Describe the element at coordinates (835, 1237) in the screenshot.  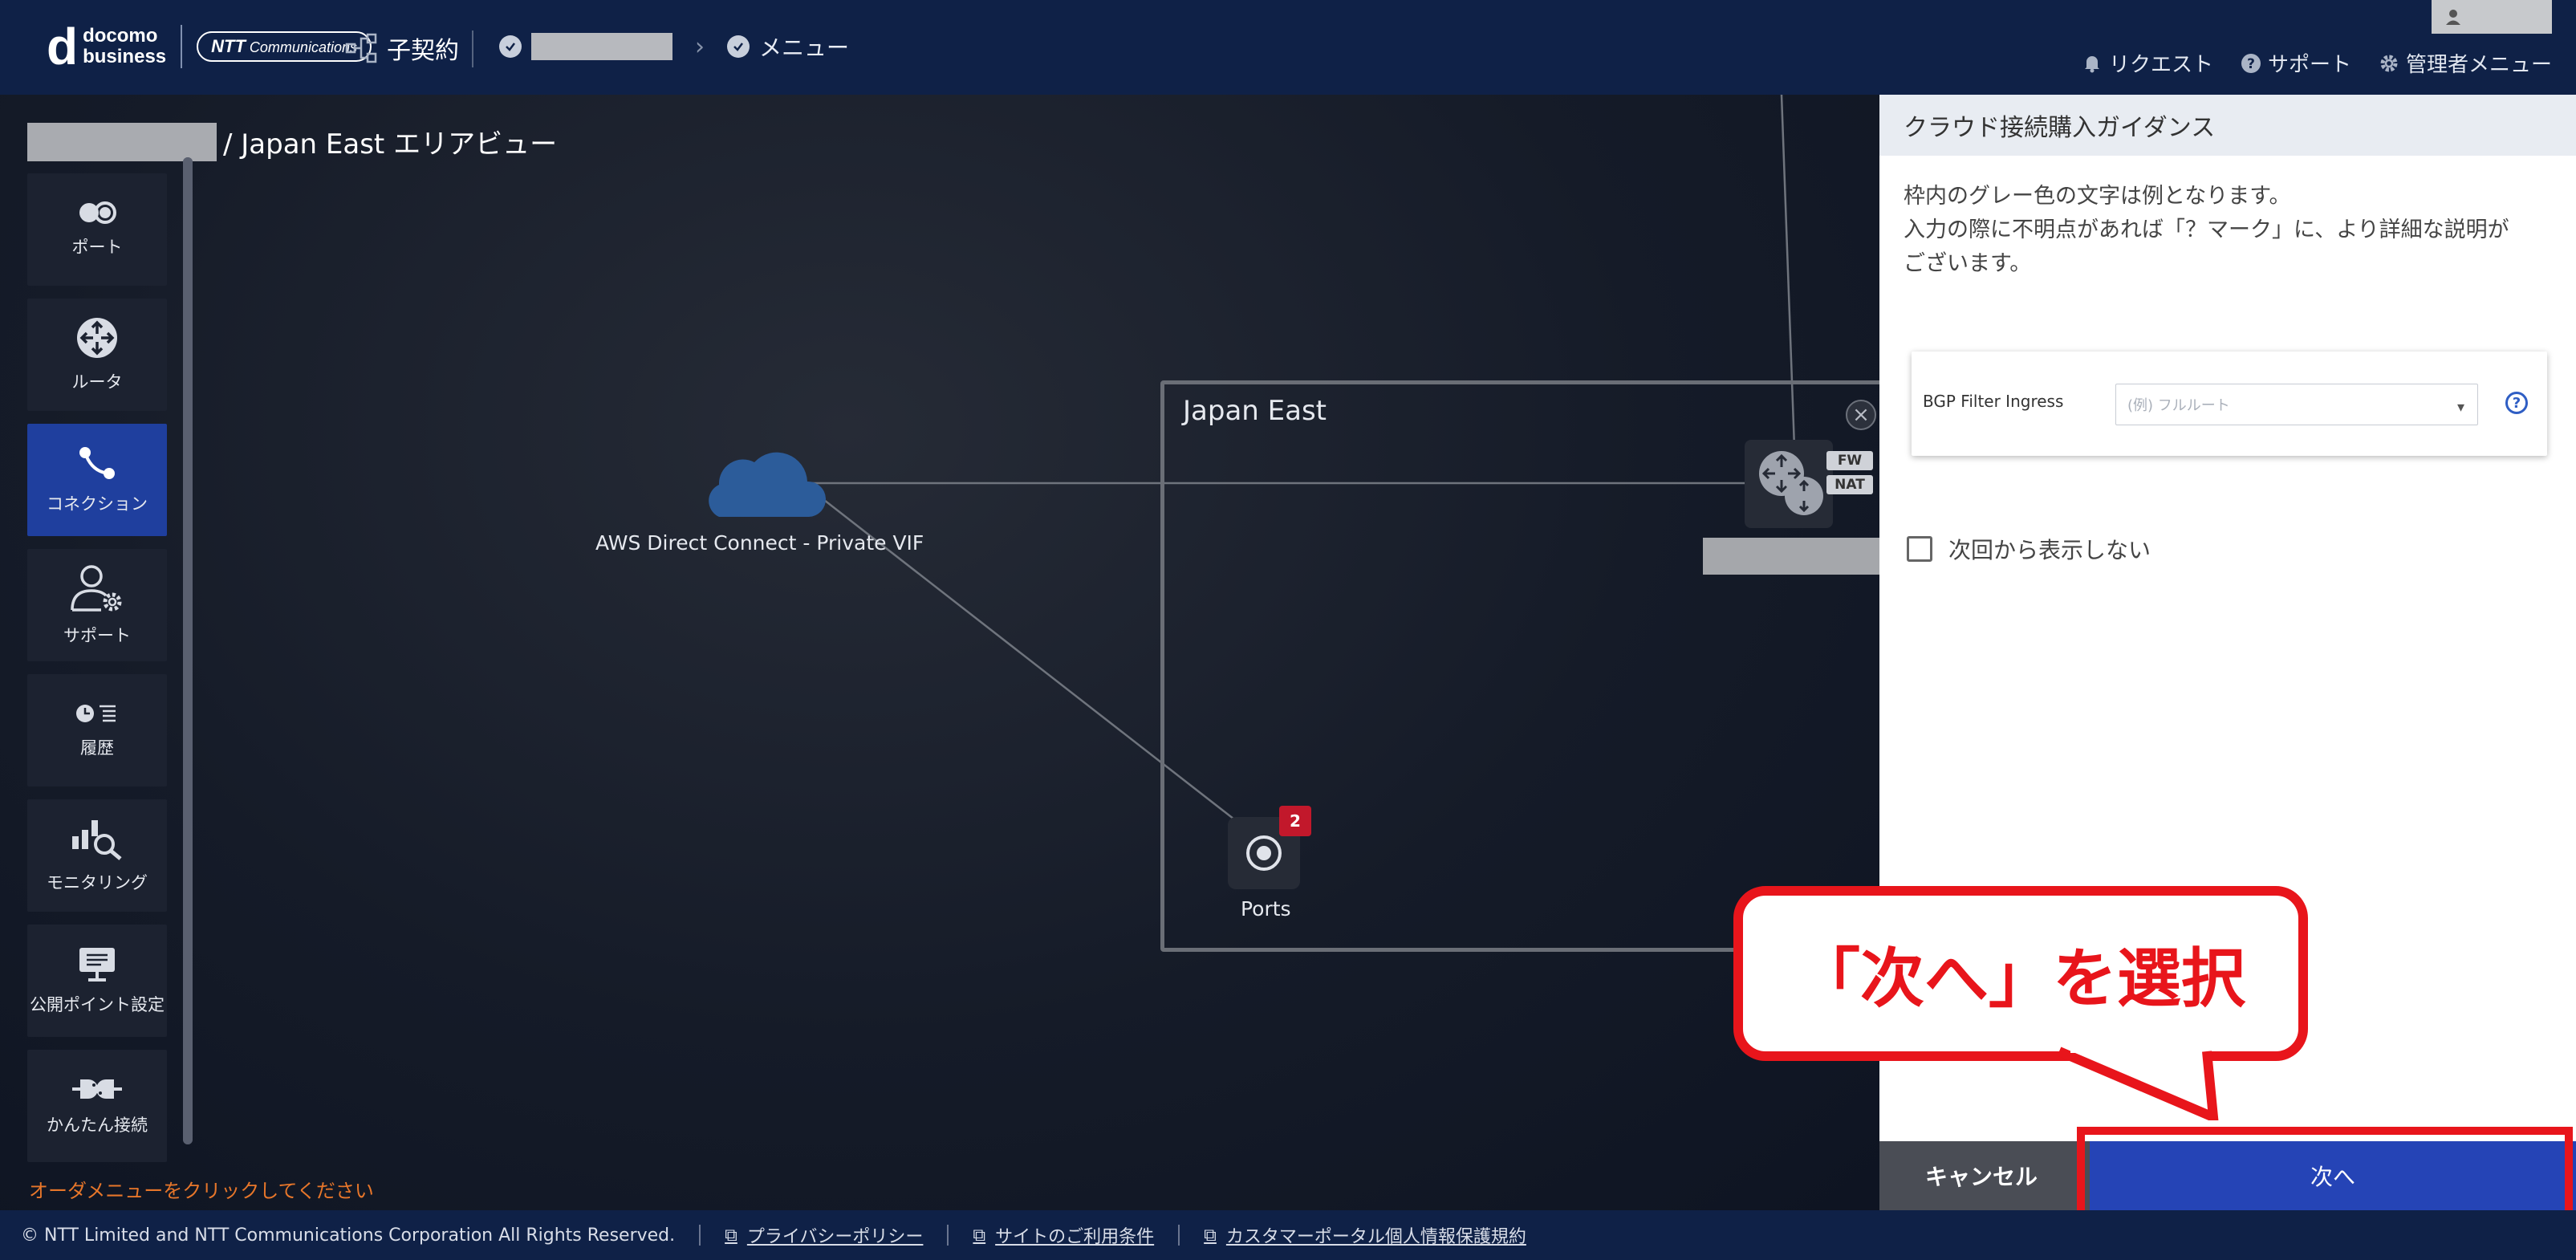
I see `privacy-policy-label: プライバシーポリシー` at that location.